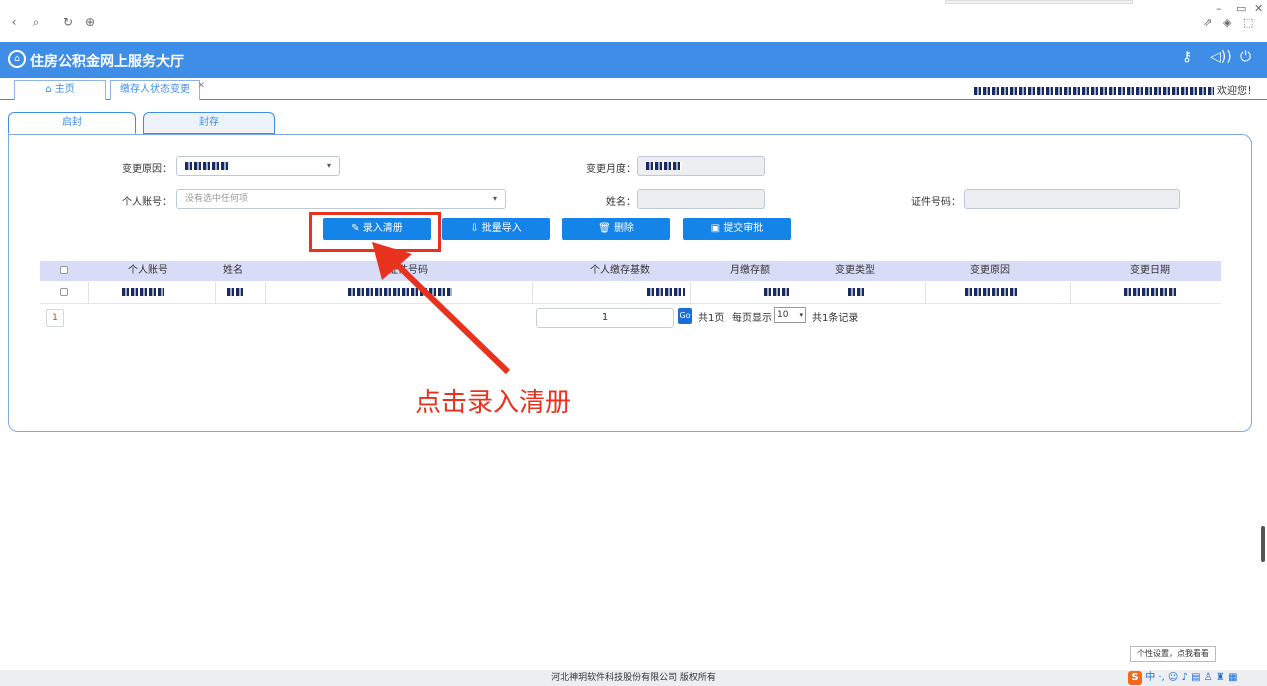  I want to click on punctuation-icon: ·,, so click(1161, 677).